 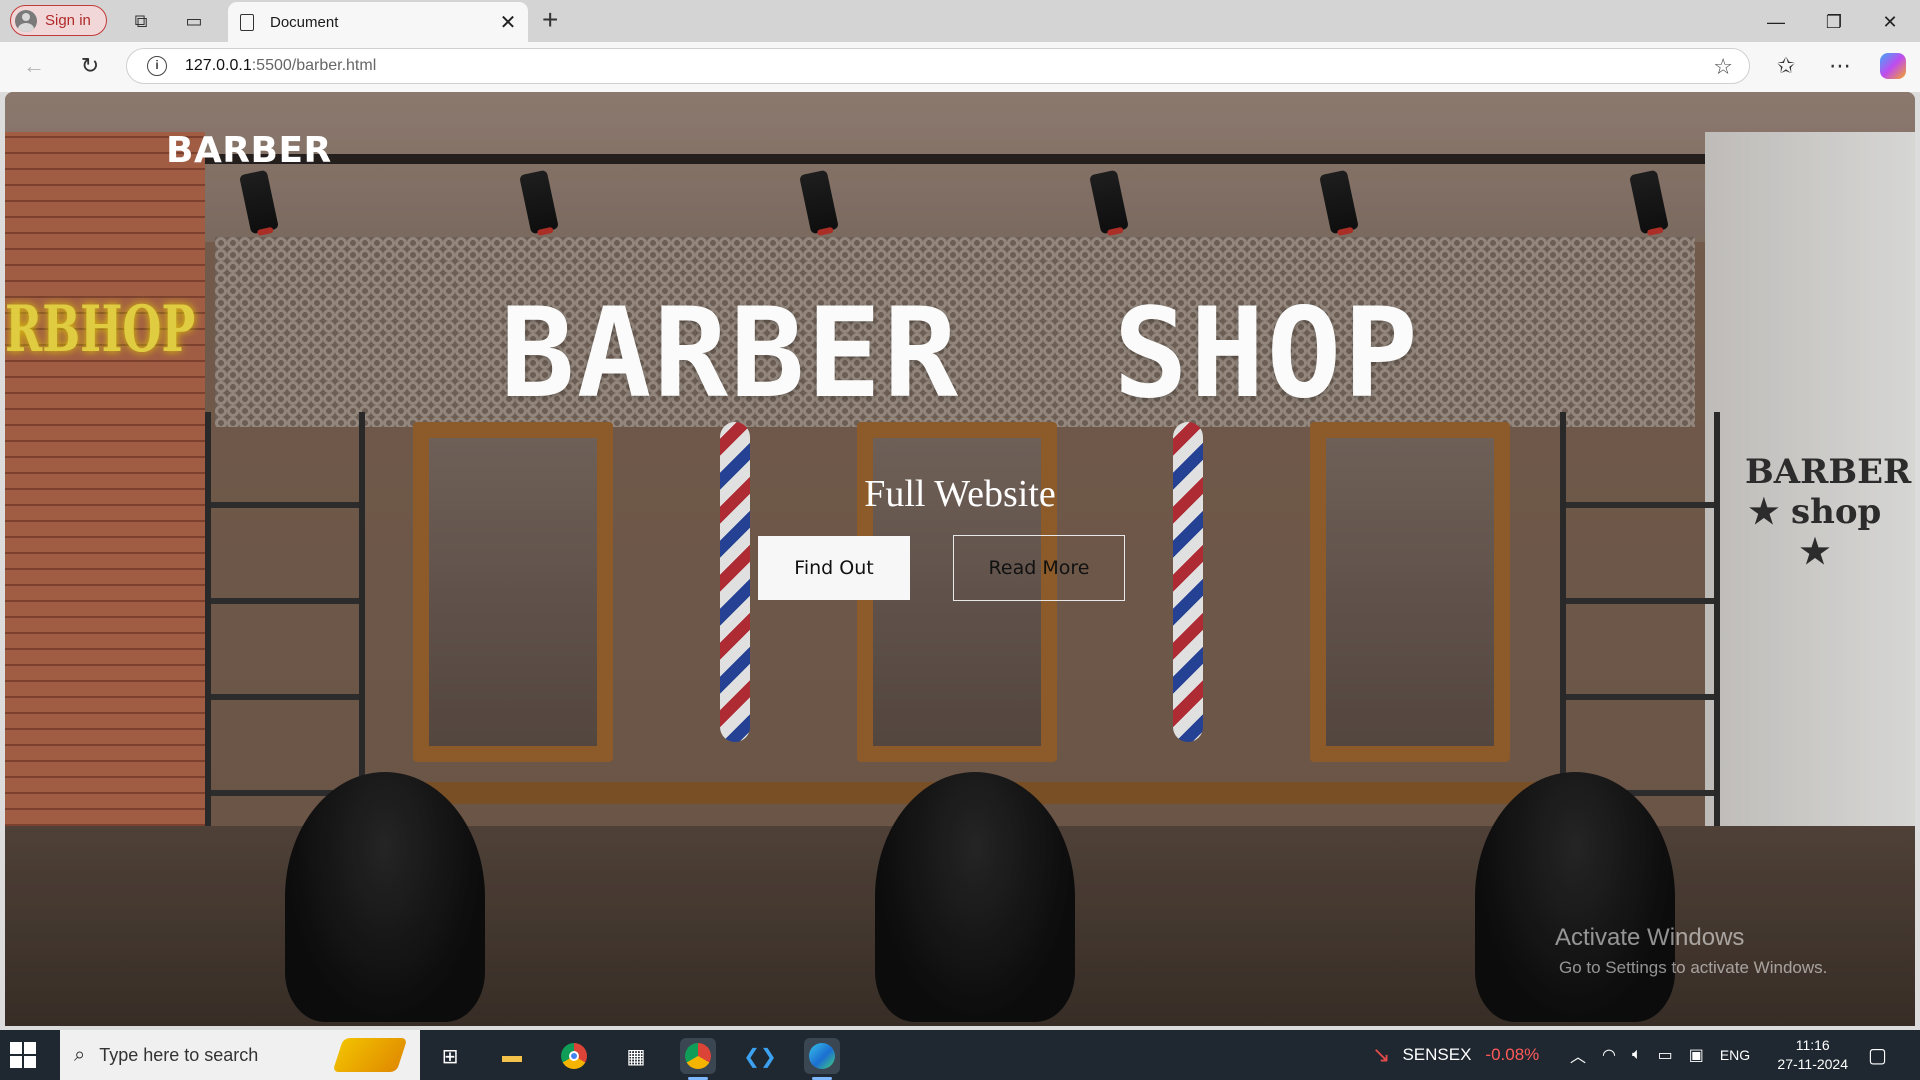 What do you see at coordinates (508, 22) in the screenshot?
I see `close-tab-icon: ✕` at bounding box center [508, 22].